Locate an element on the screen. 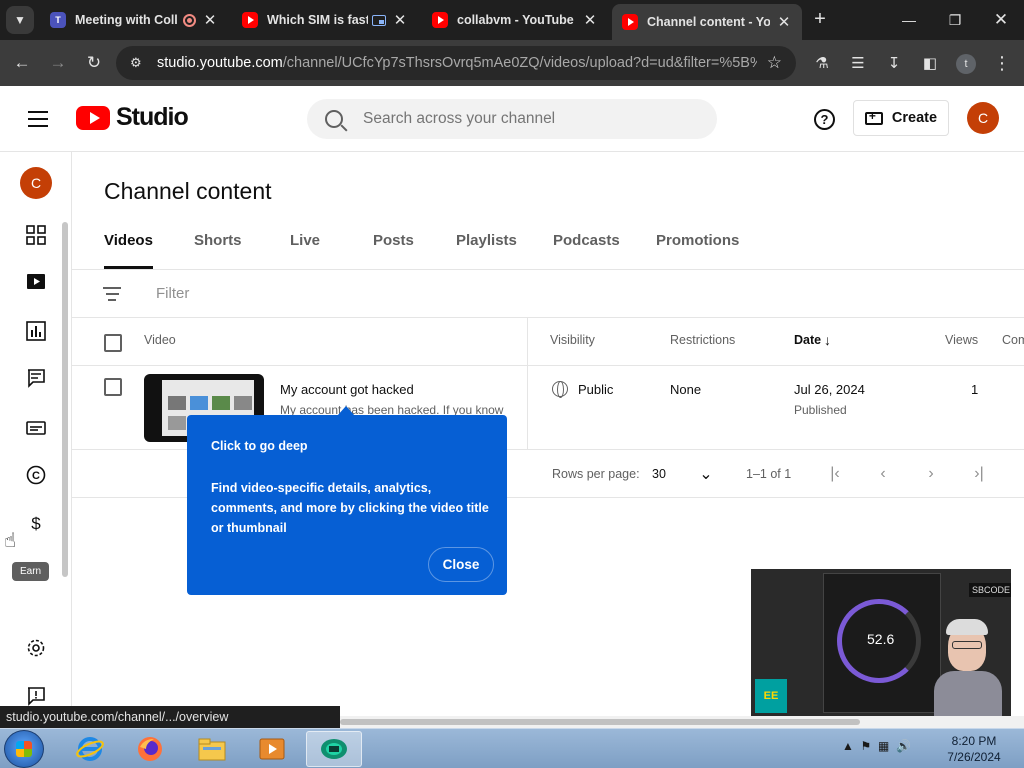 The image size is (1024, 768). filter-input: Filter is located at coordinates (172, 293).